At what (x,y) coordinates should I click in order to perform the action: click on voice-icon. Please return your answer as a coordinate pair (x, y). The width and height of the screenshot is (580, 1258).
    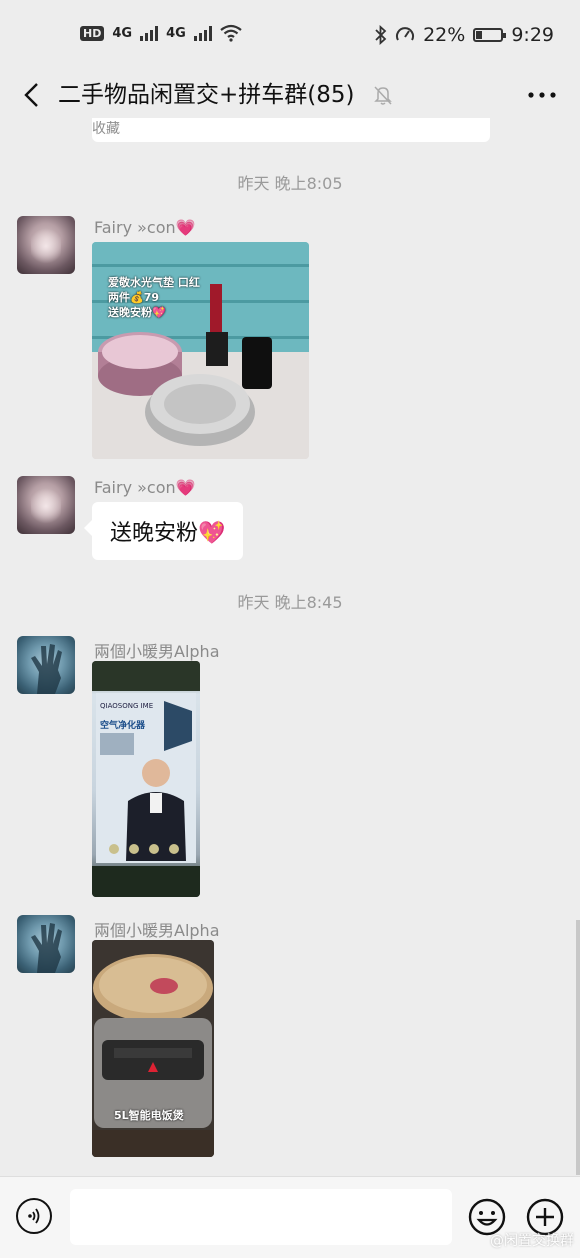
    Looking at the image, I should click on (34, 1216).